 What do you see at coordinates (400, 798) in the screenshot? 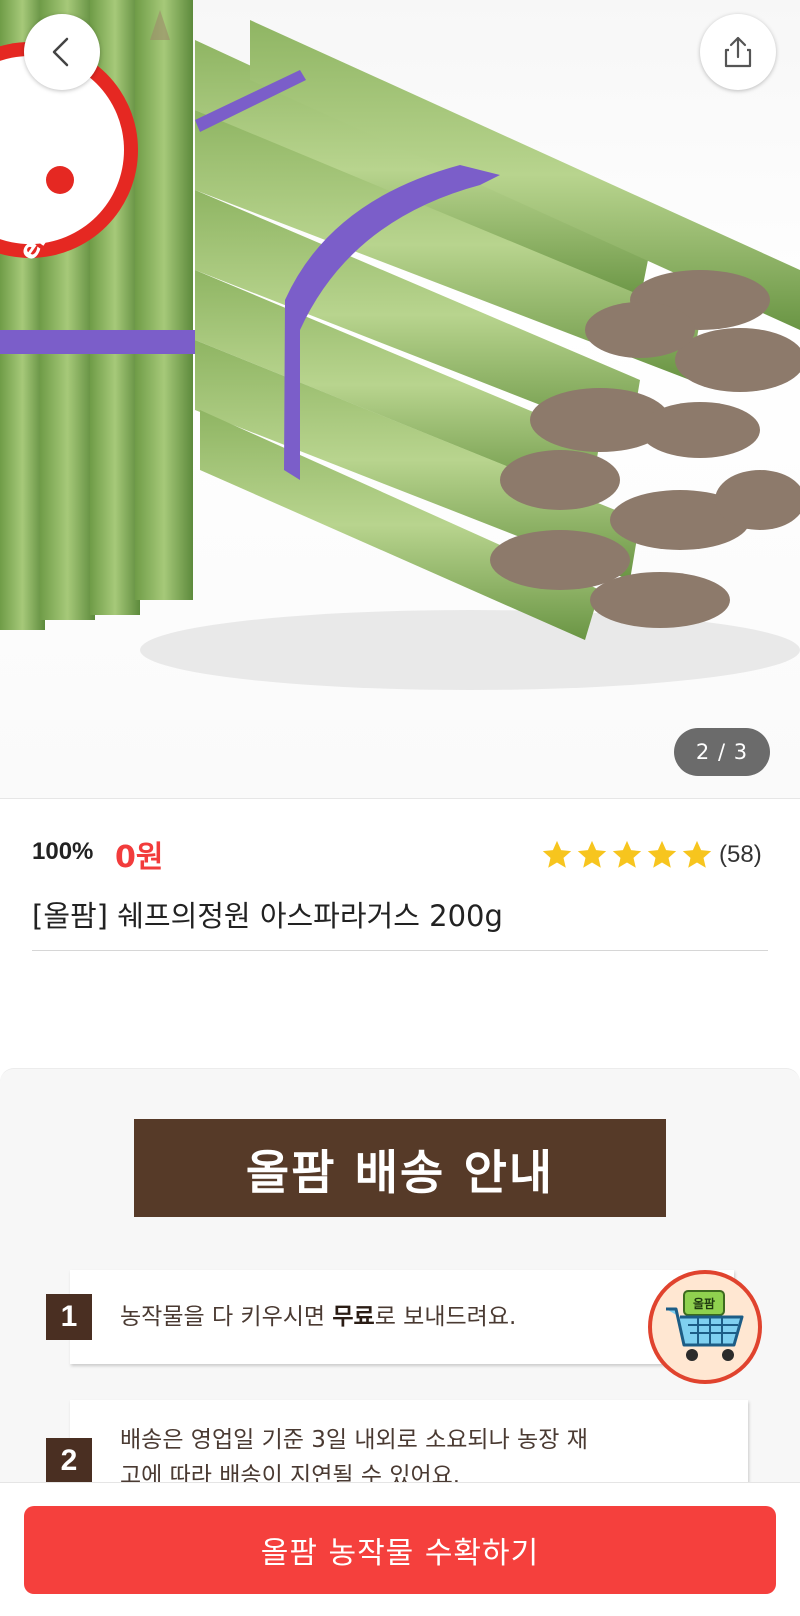
I see `section-divider` at bounding box center [400, 798].